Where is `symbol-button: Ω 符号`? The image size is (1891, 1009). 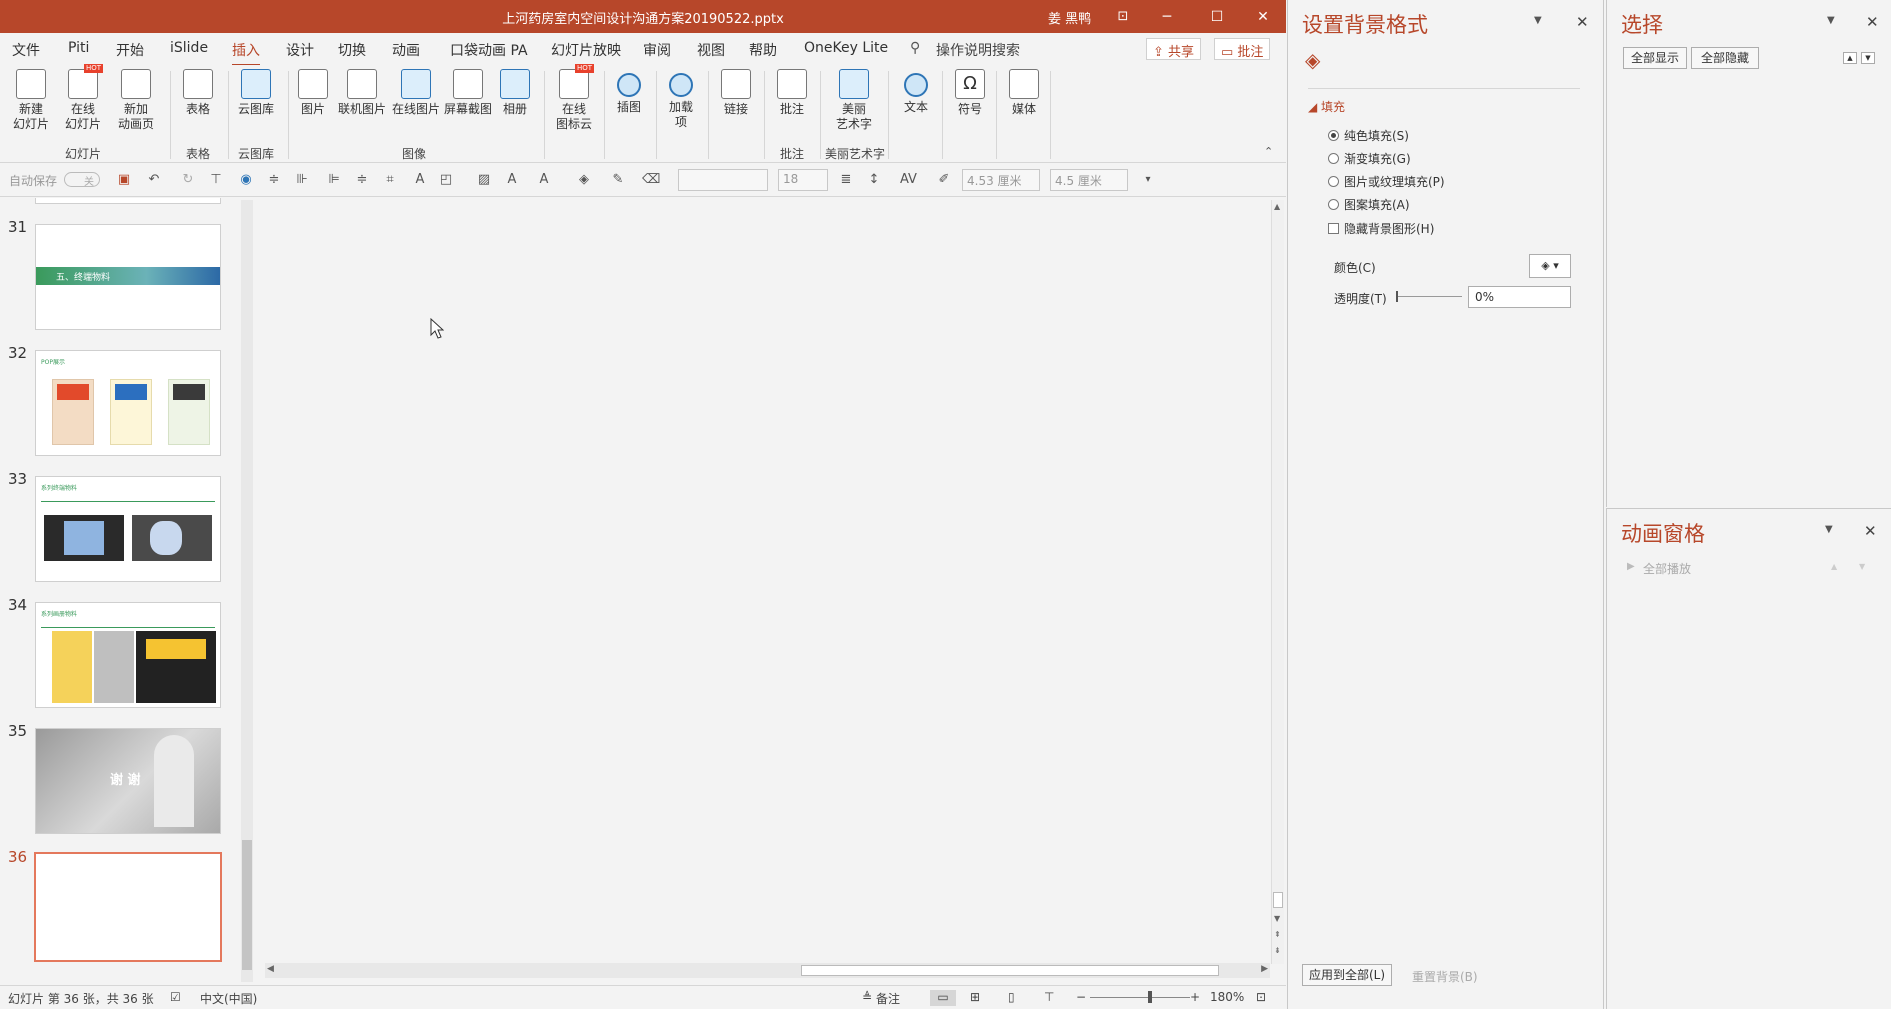 symbol-button: Ω 符号 is located at coordinates (970, 93).